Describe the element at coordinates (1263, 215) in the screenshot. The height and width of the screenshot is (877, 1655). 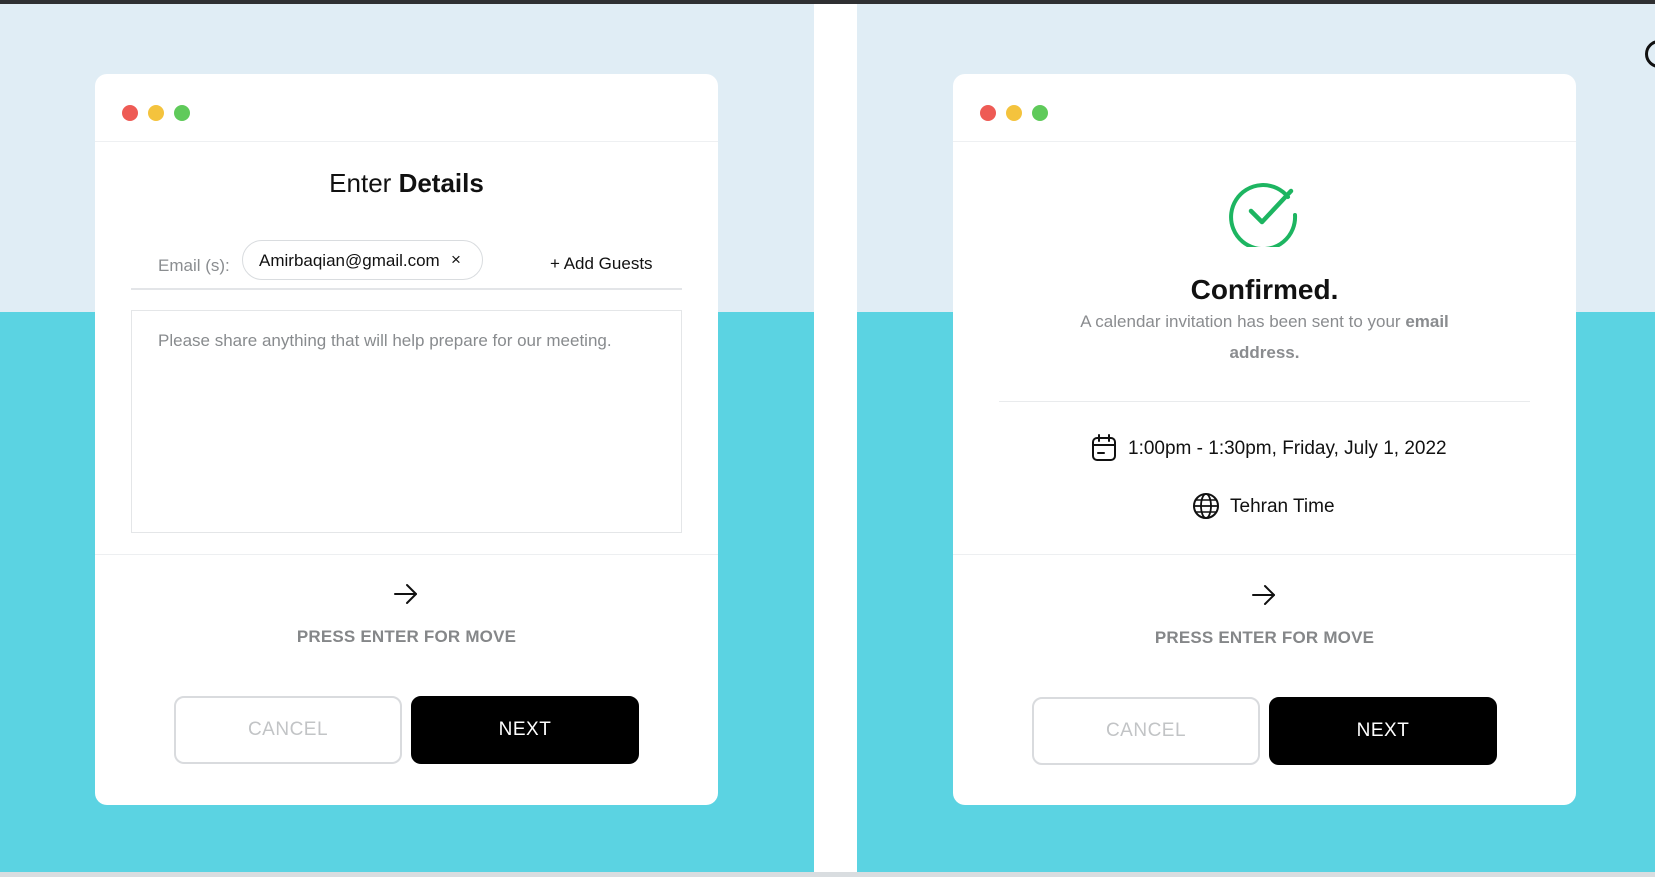
I see `check-circle-icon` at that location.